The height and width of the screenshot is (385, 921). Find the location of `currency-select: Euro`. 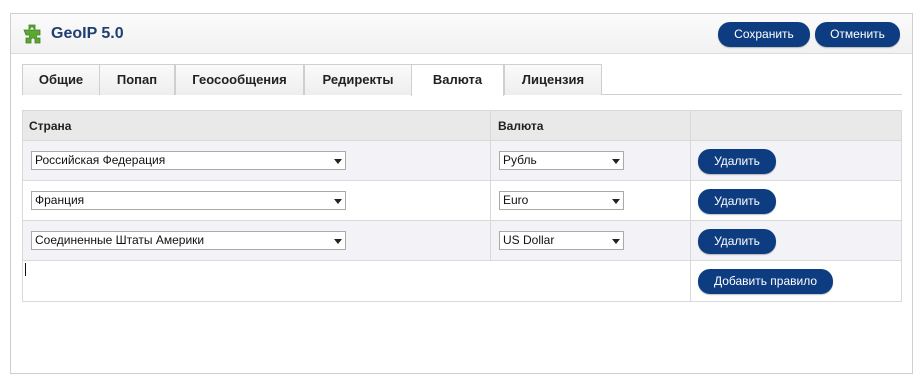

currency-select: Euro is located at coordinates (561, 200).